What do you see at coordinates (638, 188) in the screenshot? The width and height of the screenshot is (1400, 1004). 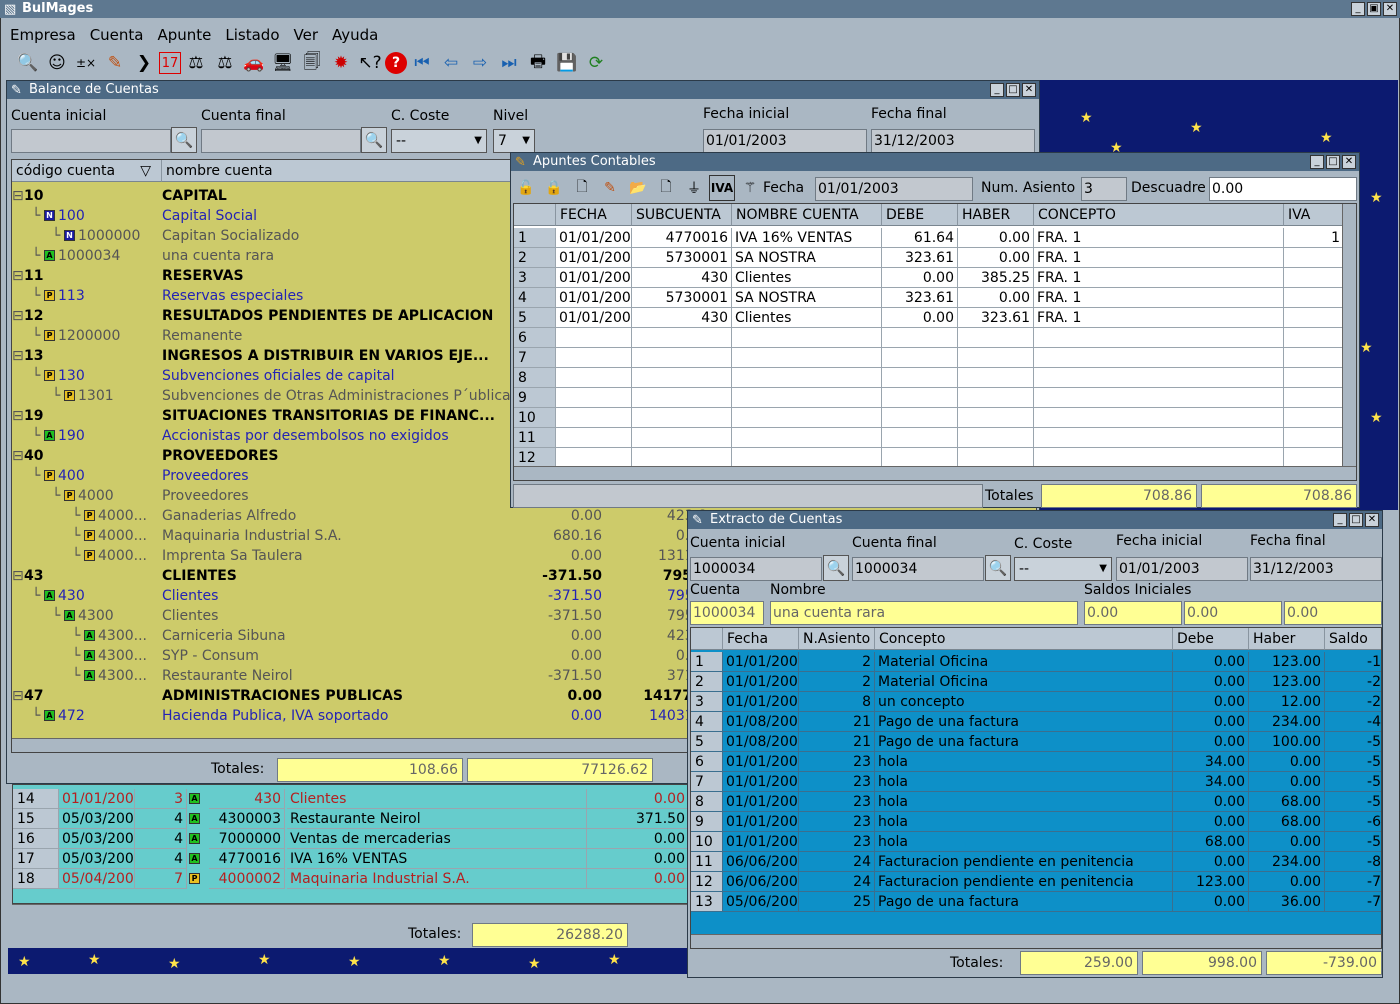 I see `open-folder-icon: 📂` at bounding box center [638, 188].